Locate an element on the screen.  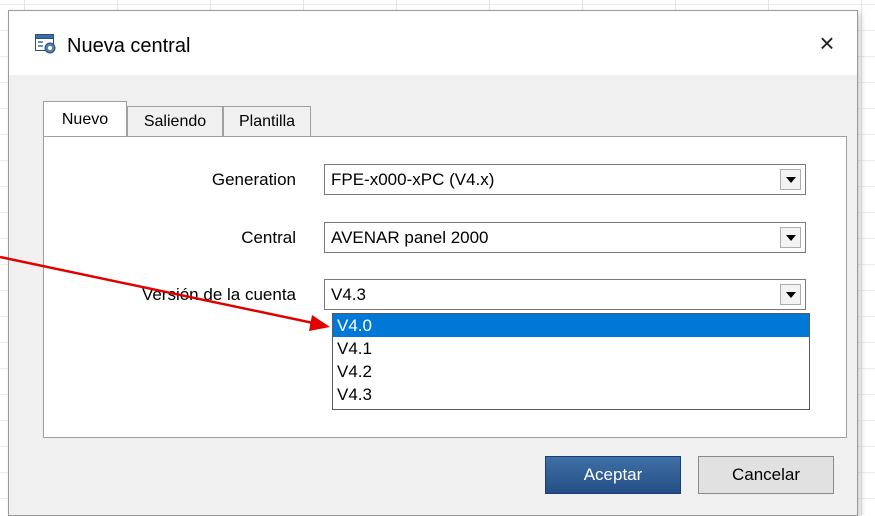
dialog-titlebar: Nueva central × is located at coordinates (433, 43).